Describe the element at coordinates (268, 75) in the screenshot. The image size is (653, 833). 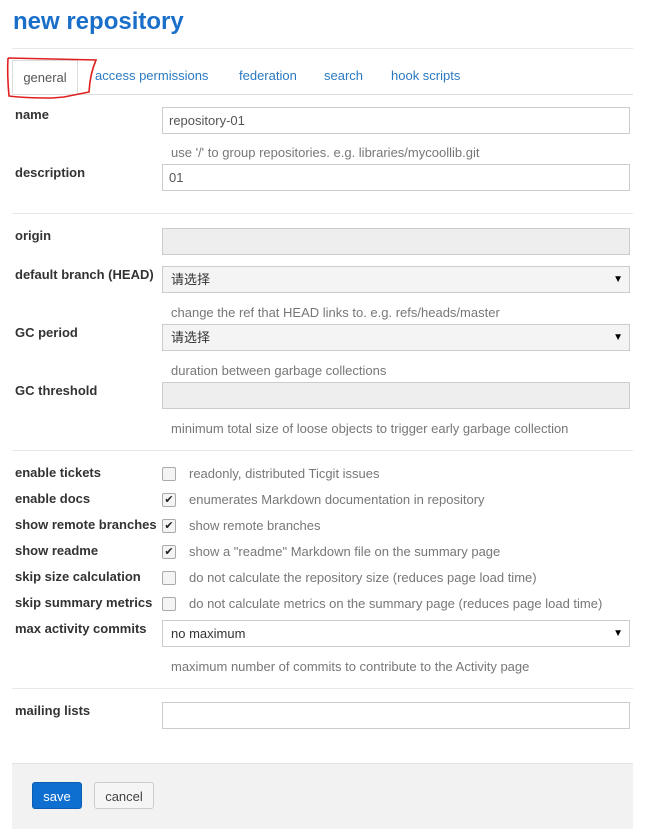
I see `tab-federation: federation` at that location.